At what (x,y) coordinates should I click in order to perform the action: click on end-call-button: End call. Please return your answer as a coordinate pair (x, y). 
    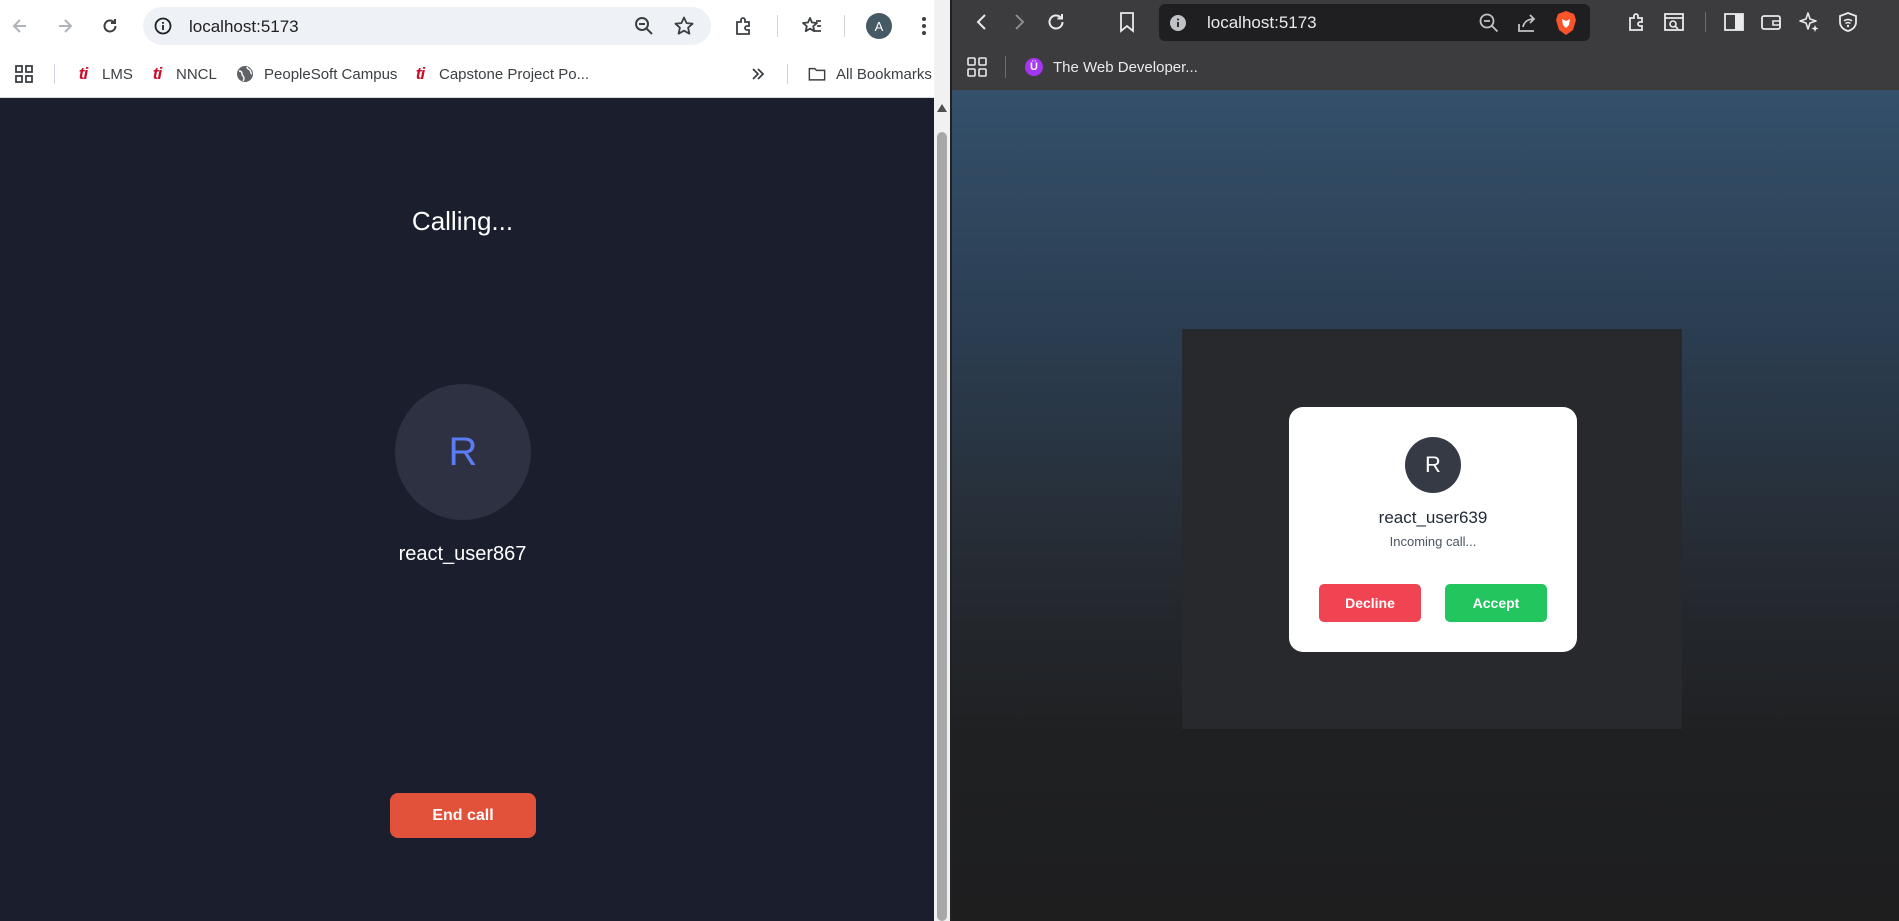
    Looking at the image, I should click on (463, 815).